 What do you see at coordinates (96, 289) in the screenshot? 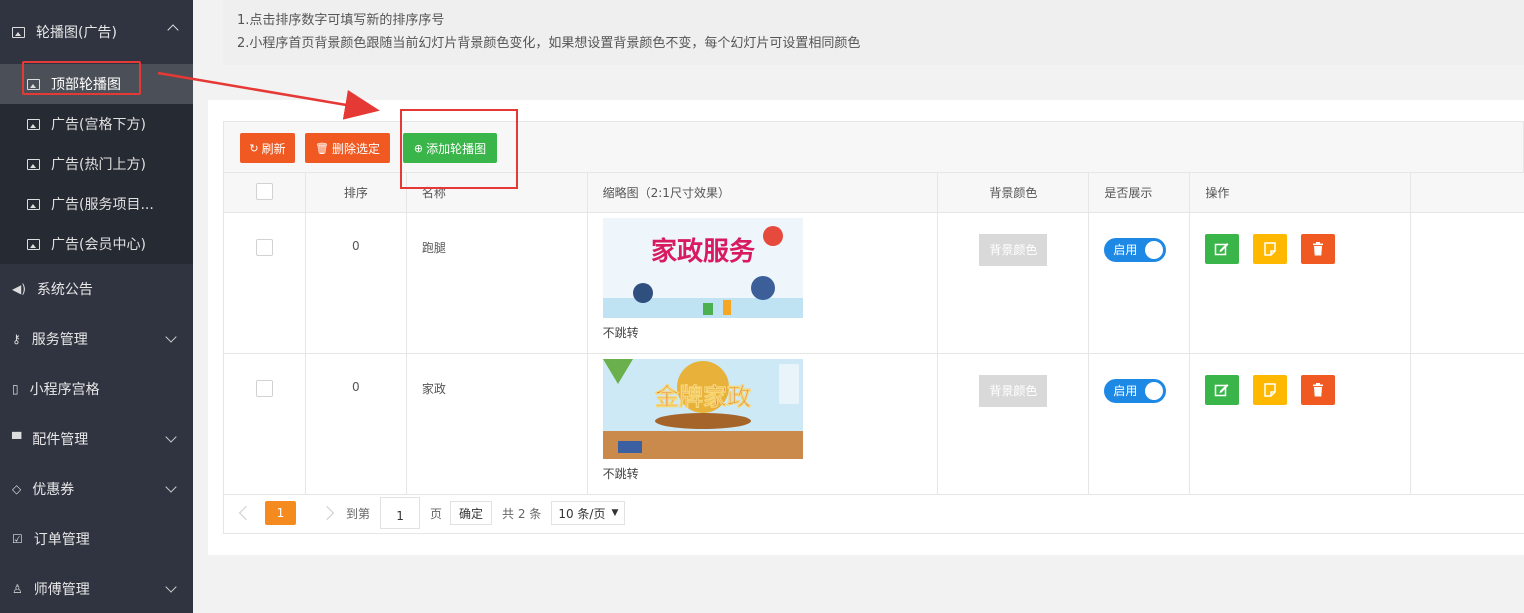
I see `sidebar-item-announcement: ◀) 系统公告` at bounding box center [96, 289].